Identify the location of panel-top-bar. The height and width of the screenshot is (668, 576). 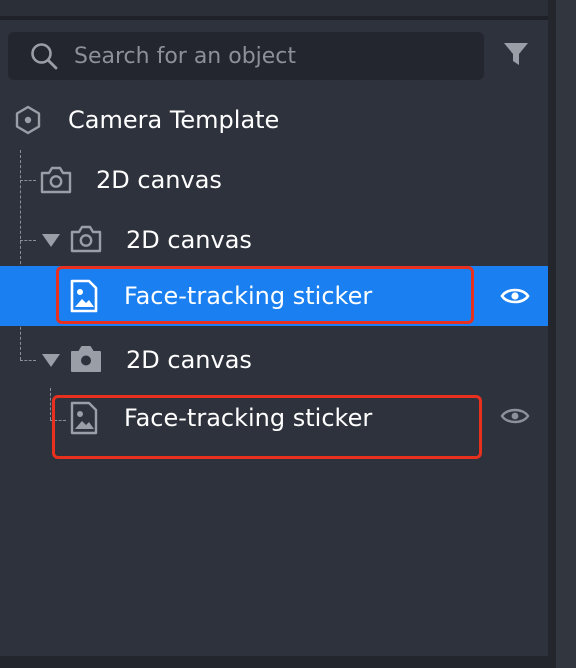
(274, 10).